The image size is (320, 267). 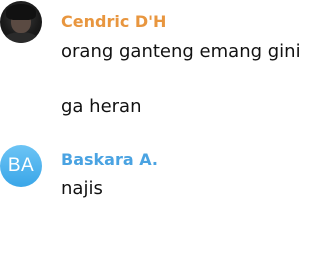 What do you see at coordinates (21, 37) in the screenshot?
I see `avatar-photo-shoulders` at bounding box center [21, 37].